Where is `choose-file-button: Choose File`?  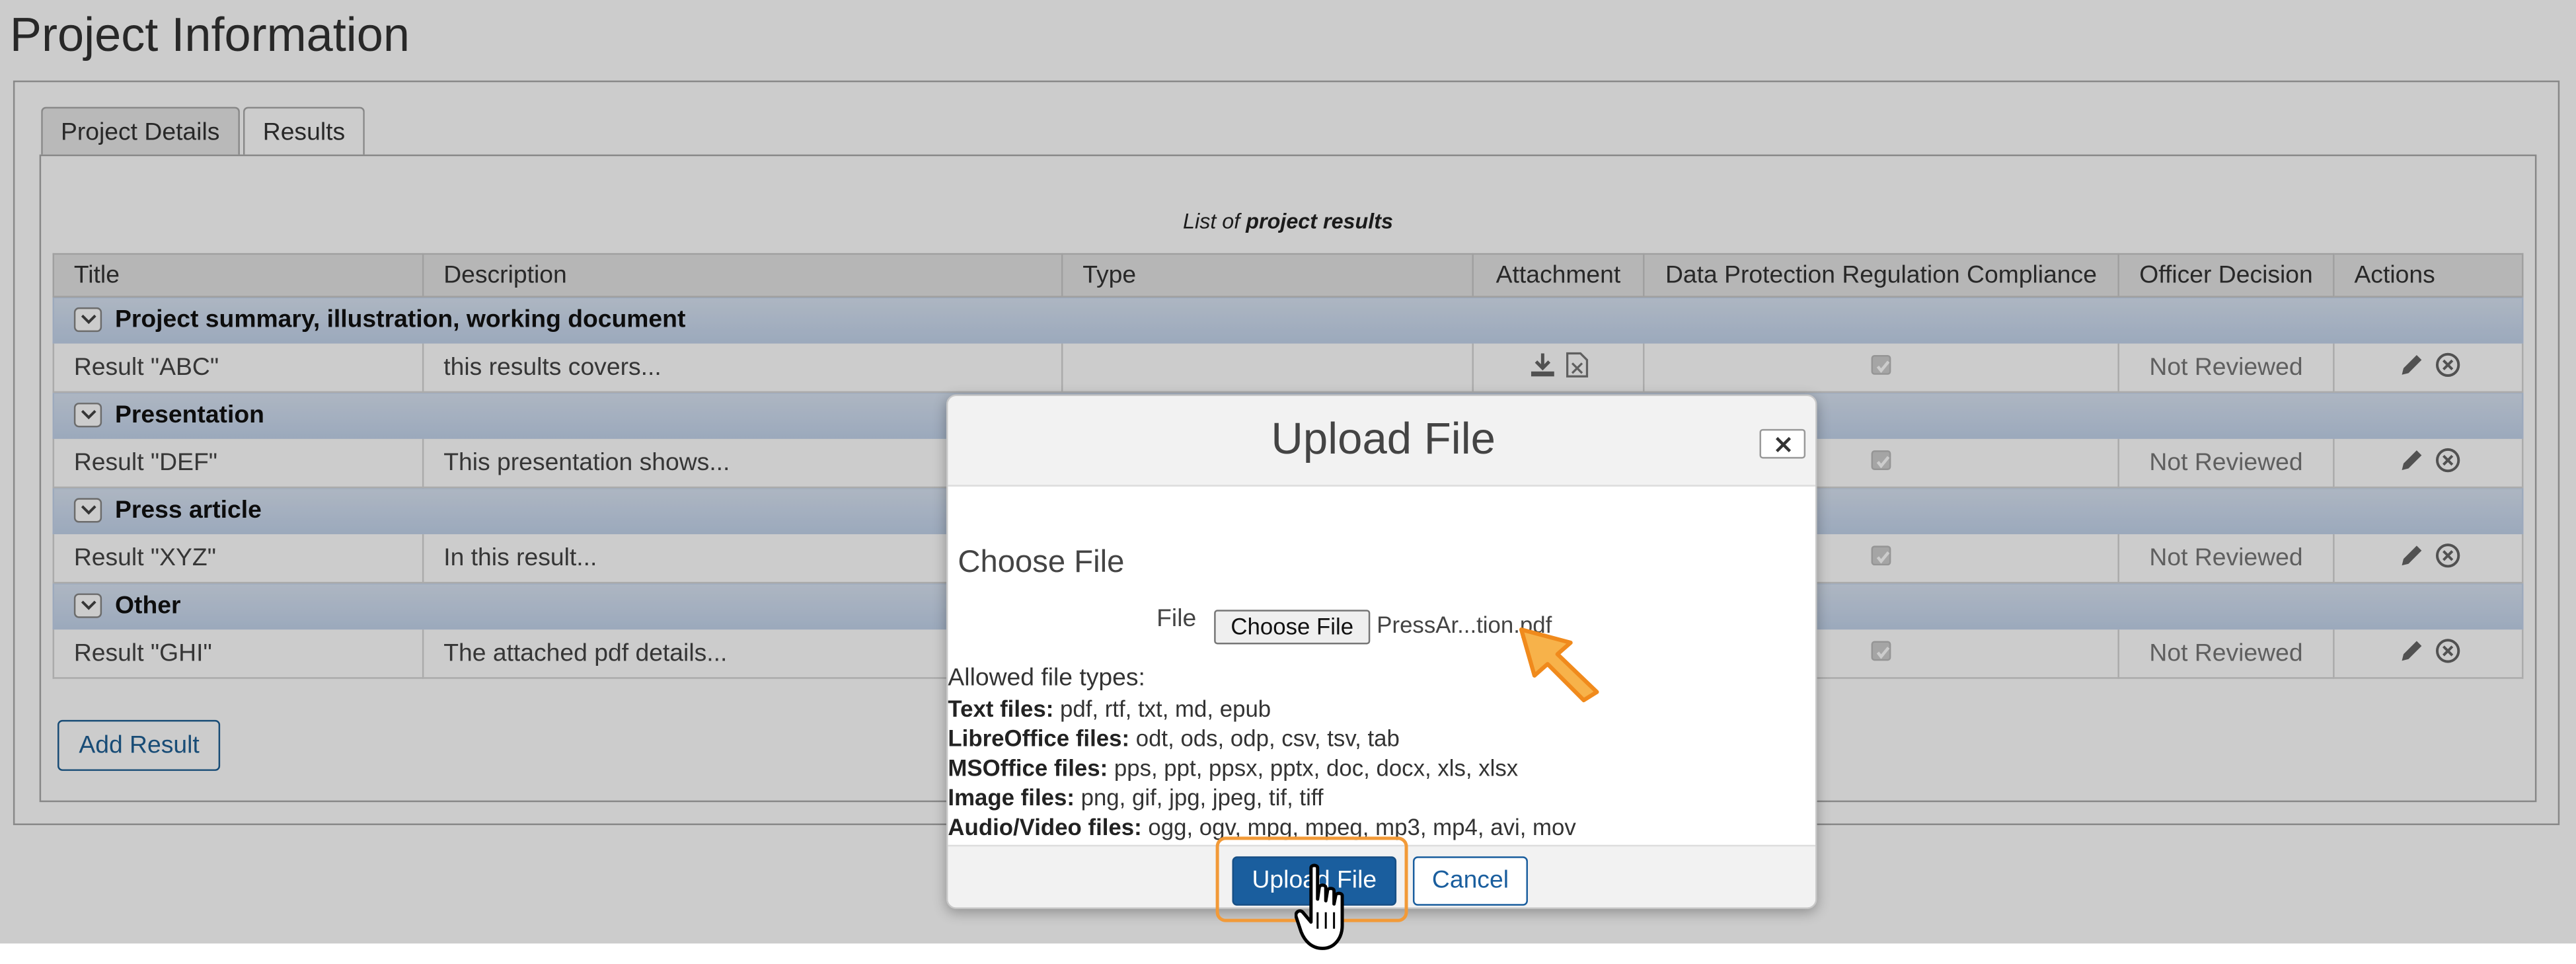
choose-file-button: Choose File is located at coordinates (1292, 627).